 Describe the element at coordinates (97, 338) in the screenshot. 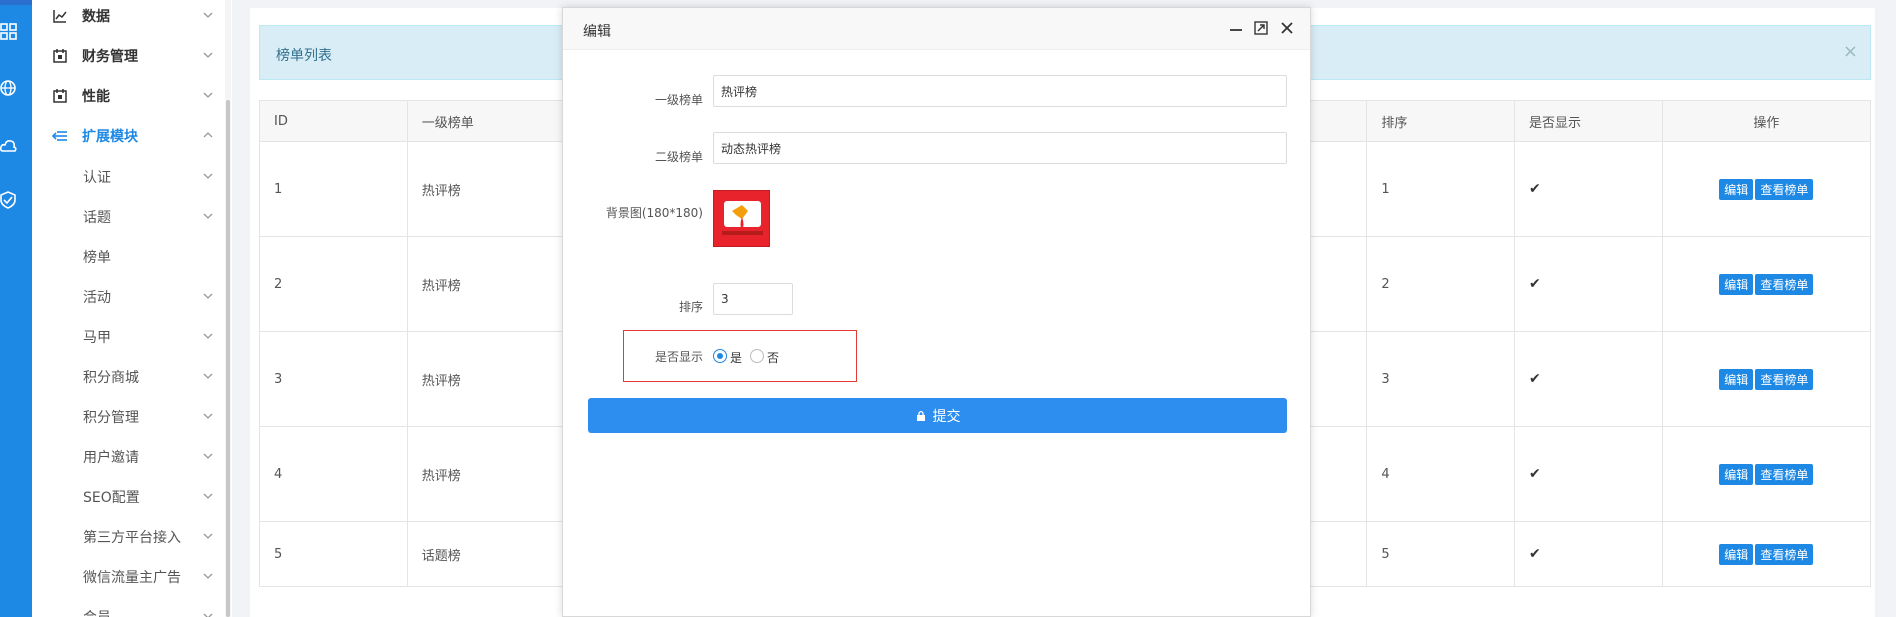

I see `sub-label: 马甲` at that location.